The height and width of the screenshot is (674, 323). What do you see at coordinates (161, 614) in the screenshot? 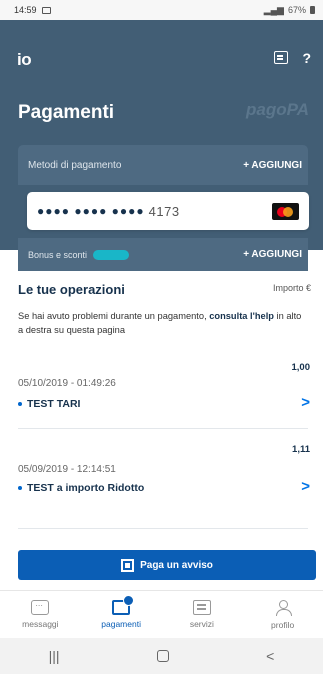
I see `bottom-tab-bar: messaggi pagamenti servizi profilo` at bounding box center [161, 614].